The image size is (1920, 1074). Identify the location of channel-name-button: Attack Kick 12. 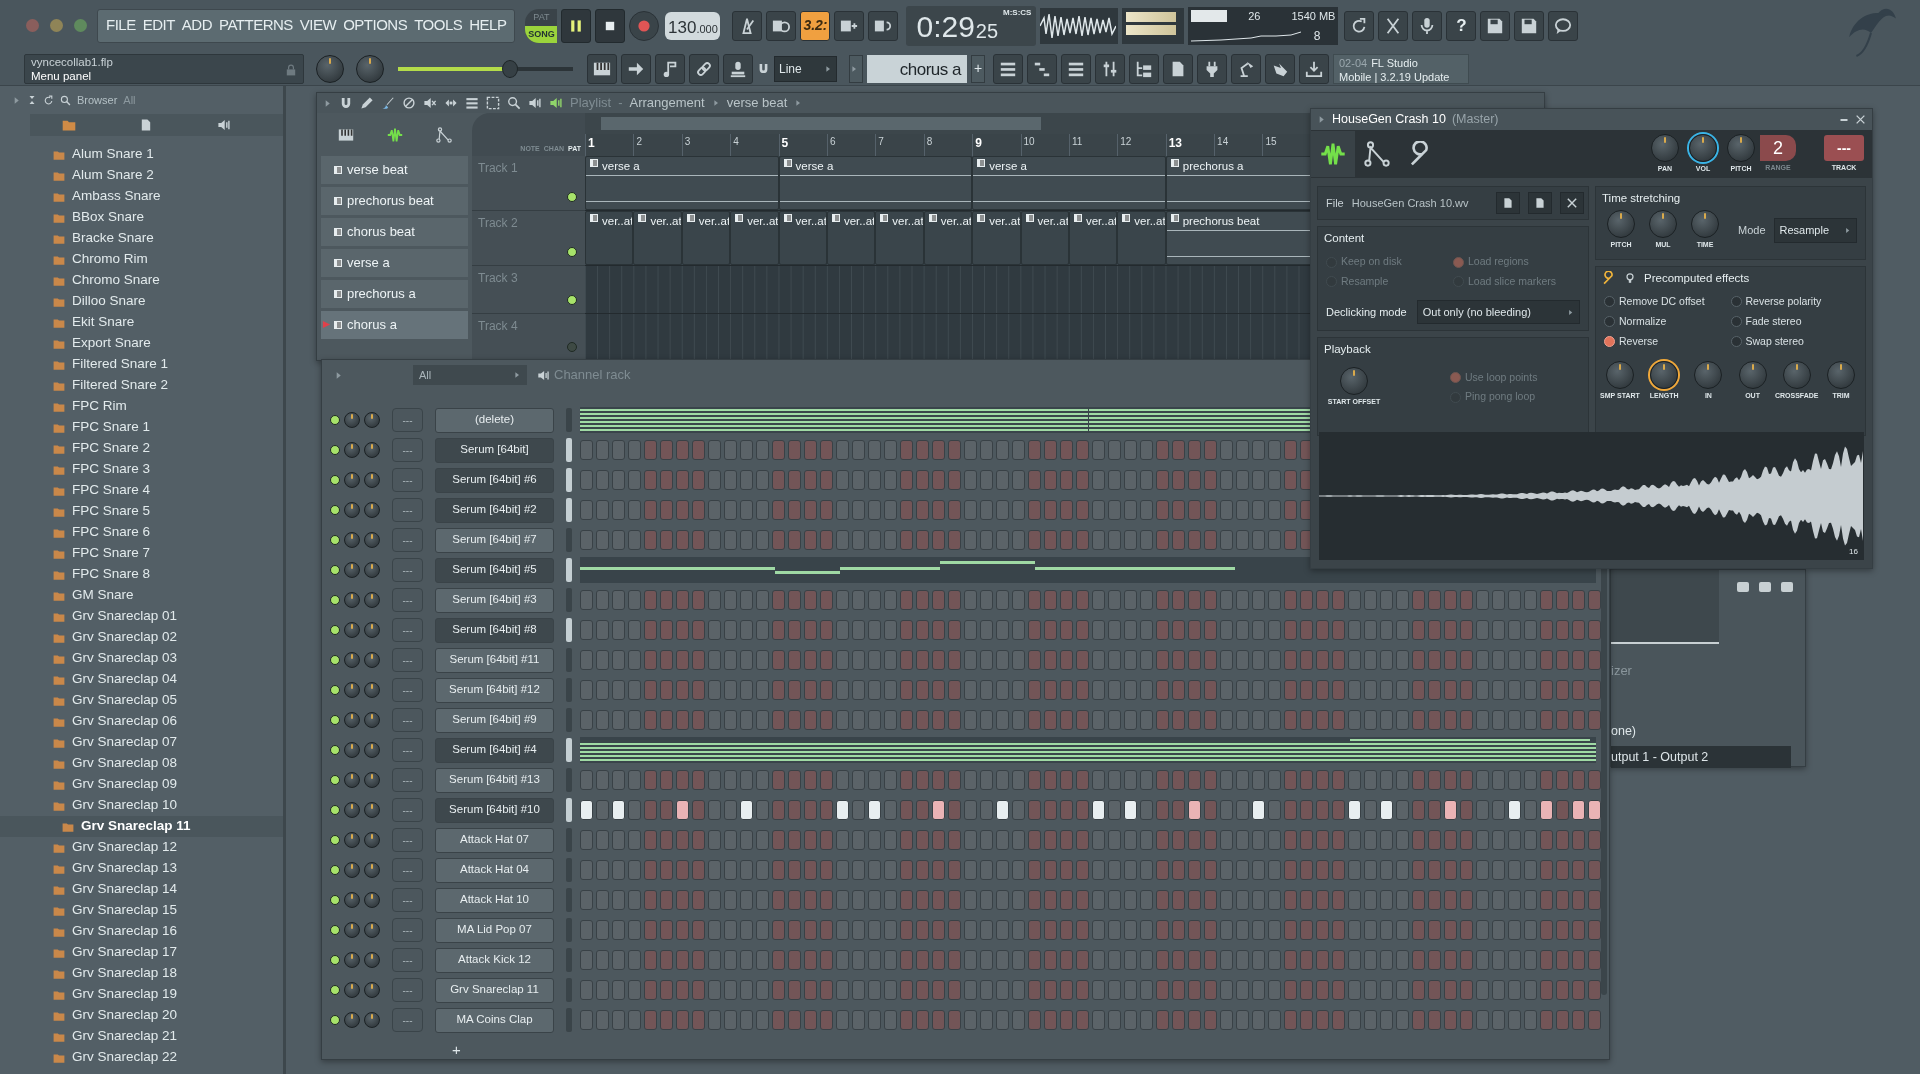
(494, 960).